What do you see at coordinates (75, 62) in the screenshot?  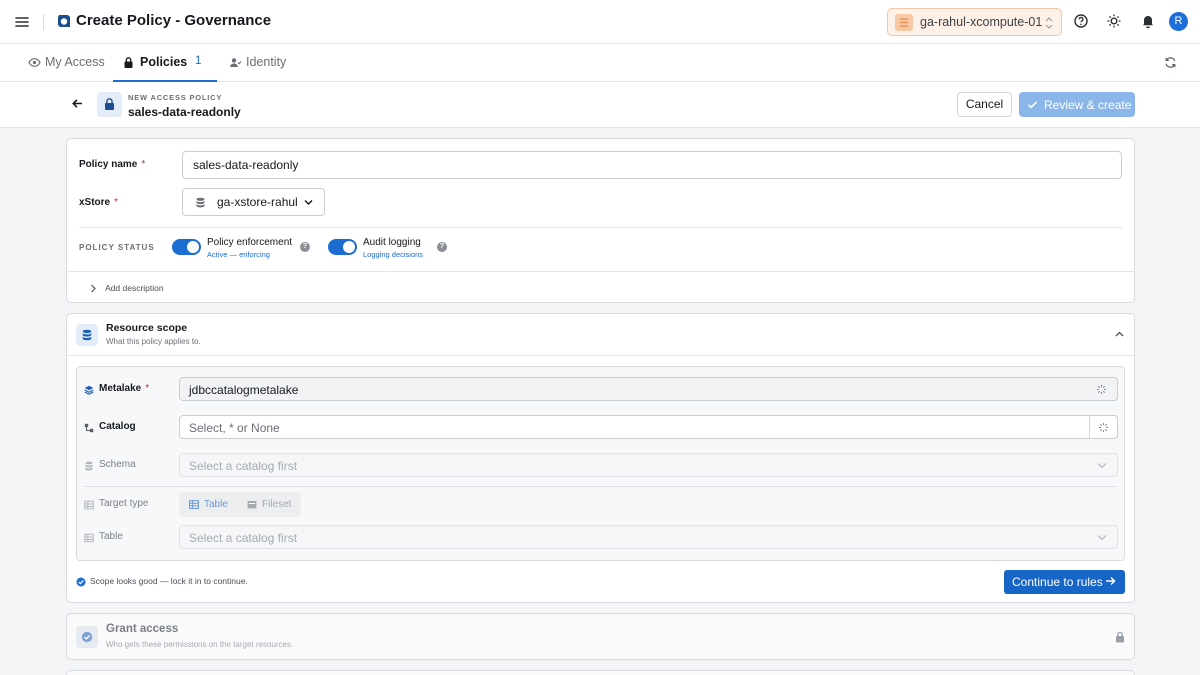 I see `tab-label: My Access` at bounding box center [75, 62].